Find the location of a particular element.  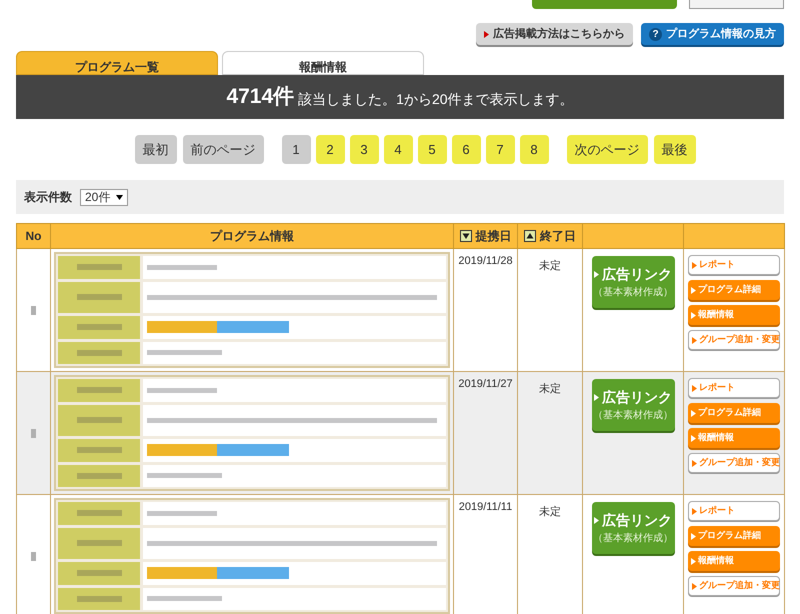

ad-guide-button: 広告掲載方法はこちらから is located at coordinates (554, 34).